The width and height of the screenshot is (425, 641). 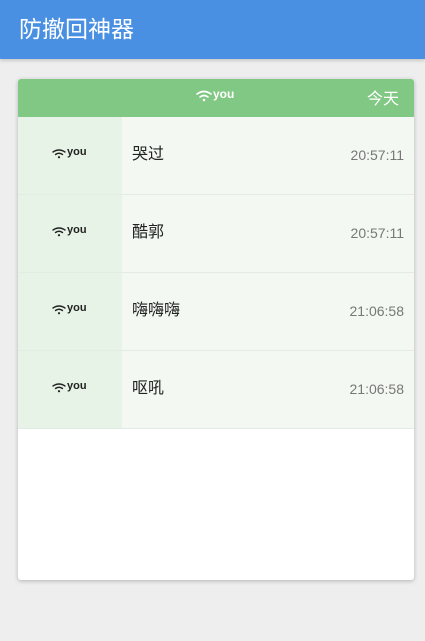 What do you see at coordinates (216, 390) in the screenshot?
I see `list-item: you 呕吼 21:06:58` at bounding box center [216, 390].